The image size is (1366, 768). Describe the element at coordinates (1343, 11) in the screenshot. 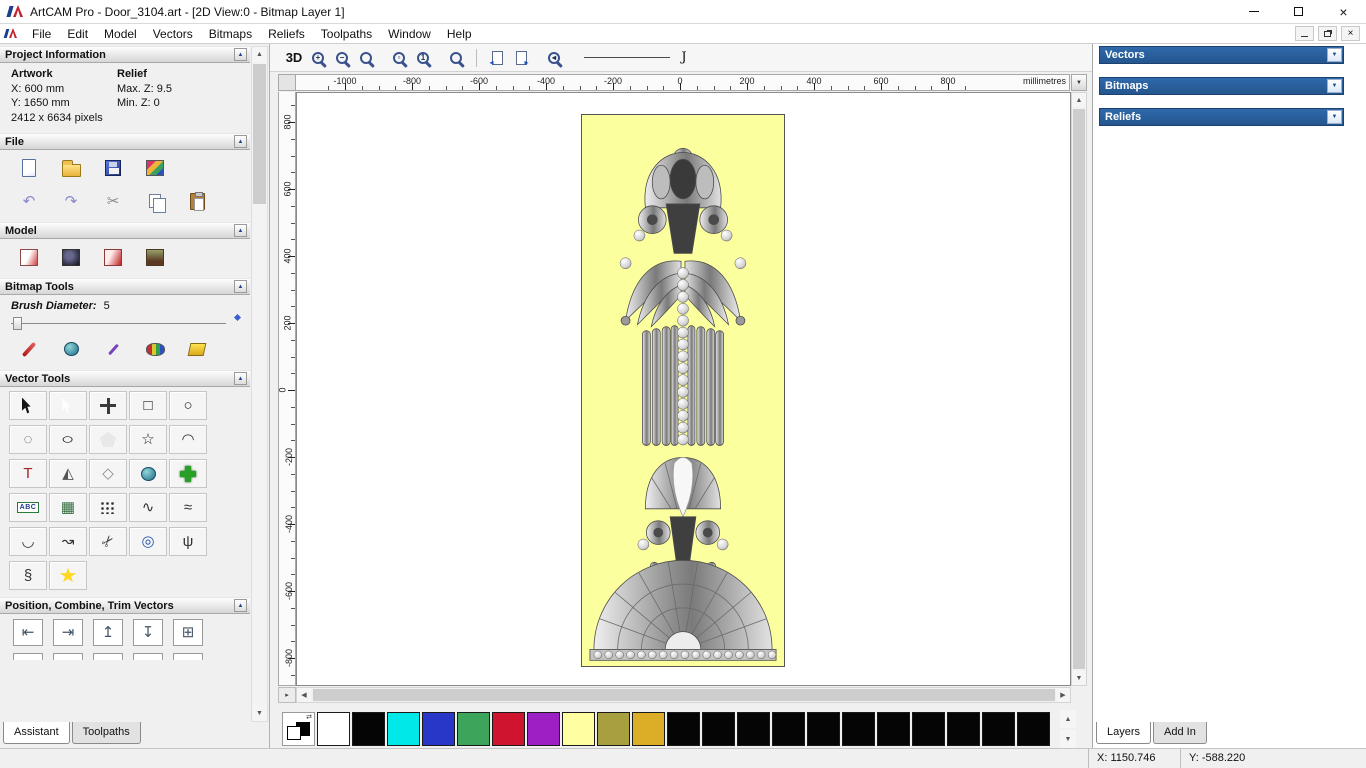

I see `close-button: ×` at that location.